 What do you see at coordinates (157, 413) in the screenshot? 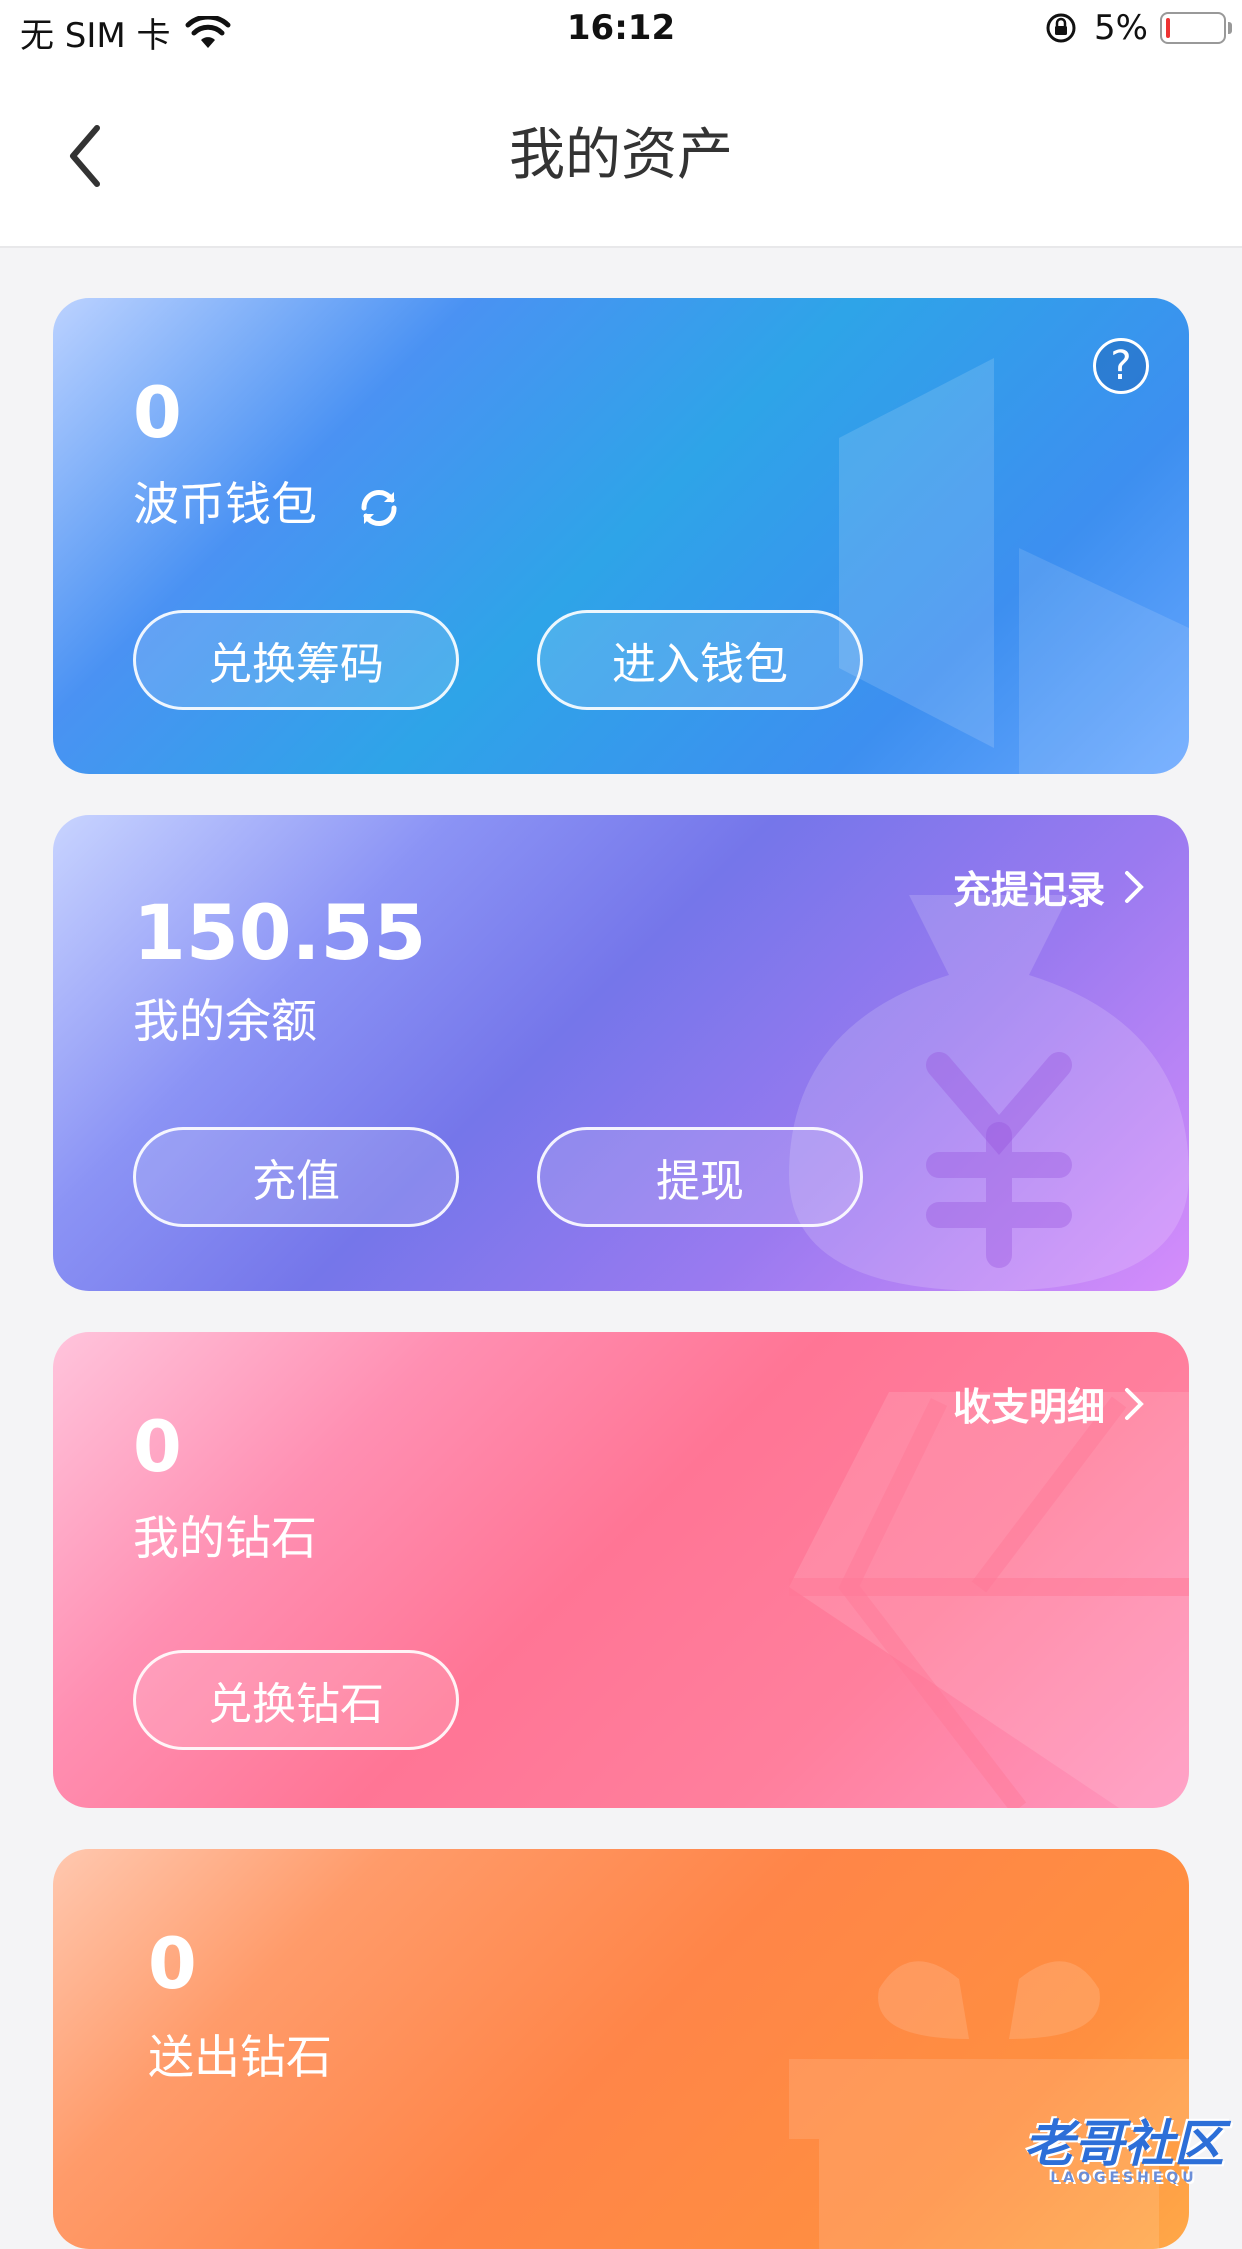
I see `wallet-value: 0` at bounding box center [157, 413].